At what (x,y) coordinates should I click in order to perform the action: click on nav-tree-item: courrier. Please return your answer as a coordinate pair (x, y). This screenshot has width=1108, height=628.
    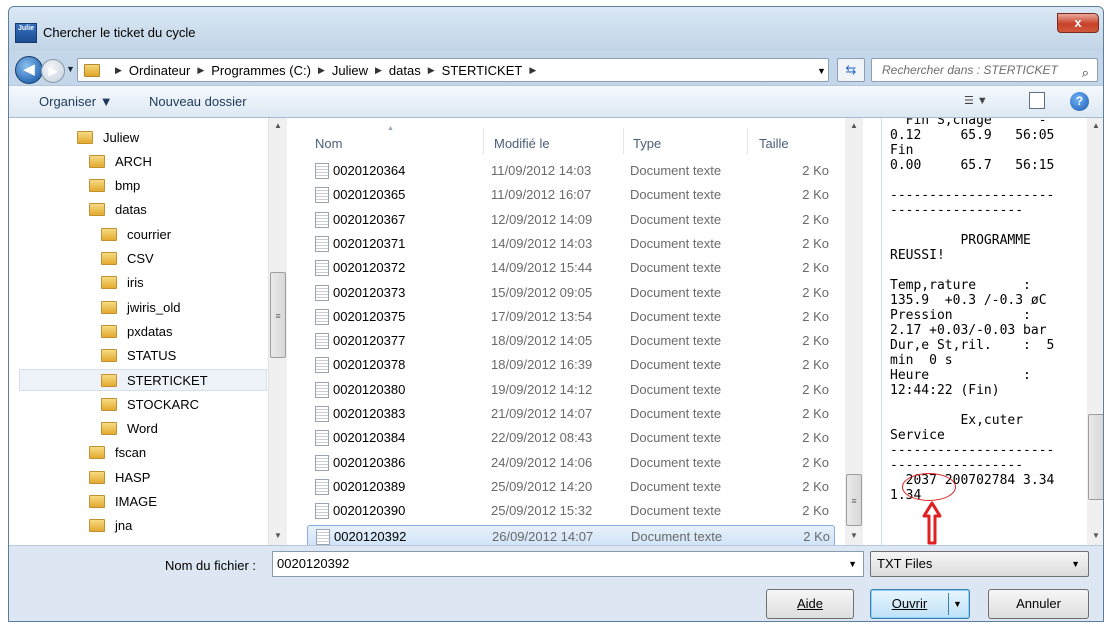
    Looking at the image, I should click on (136, 234).